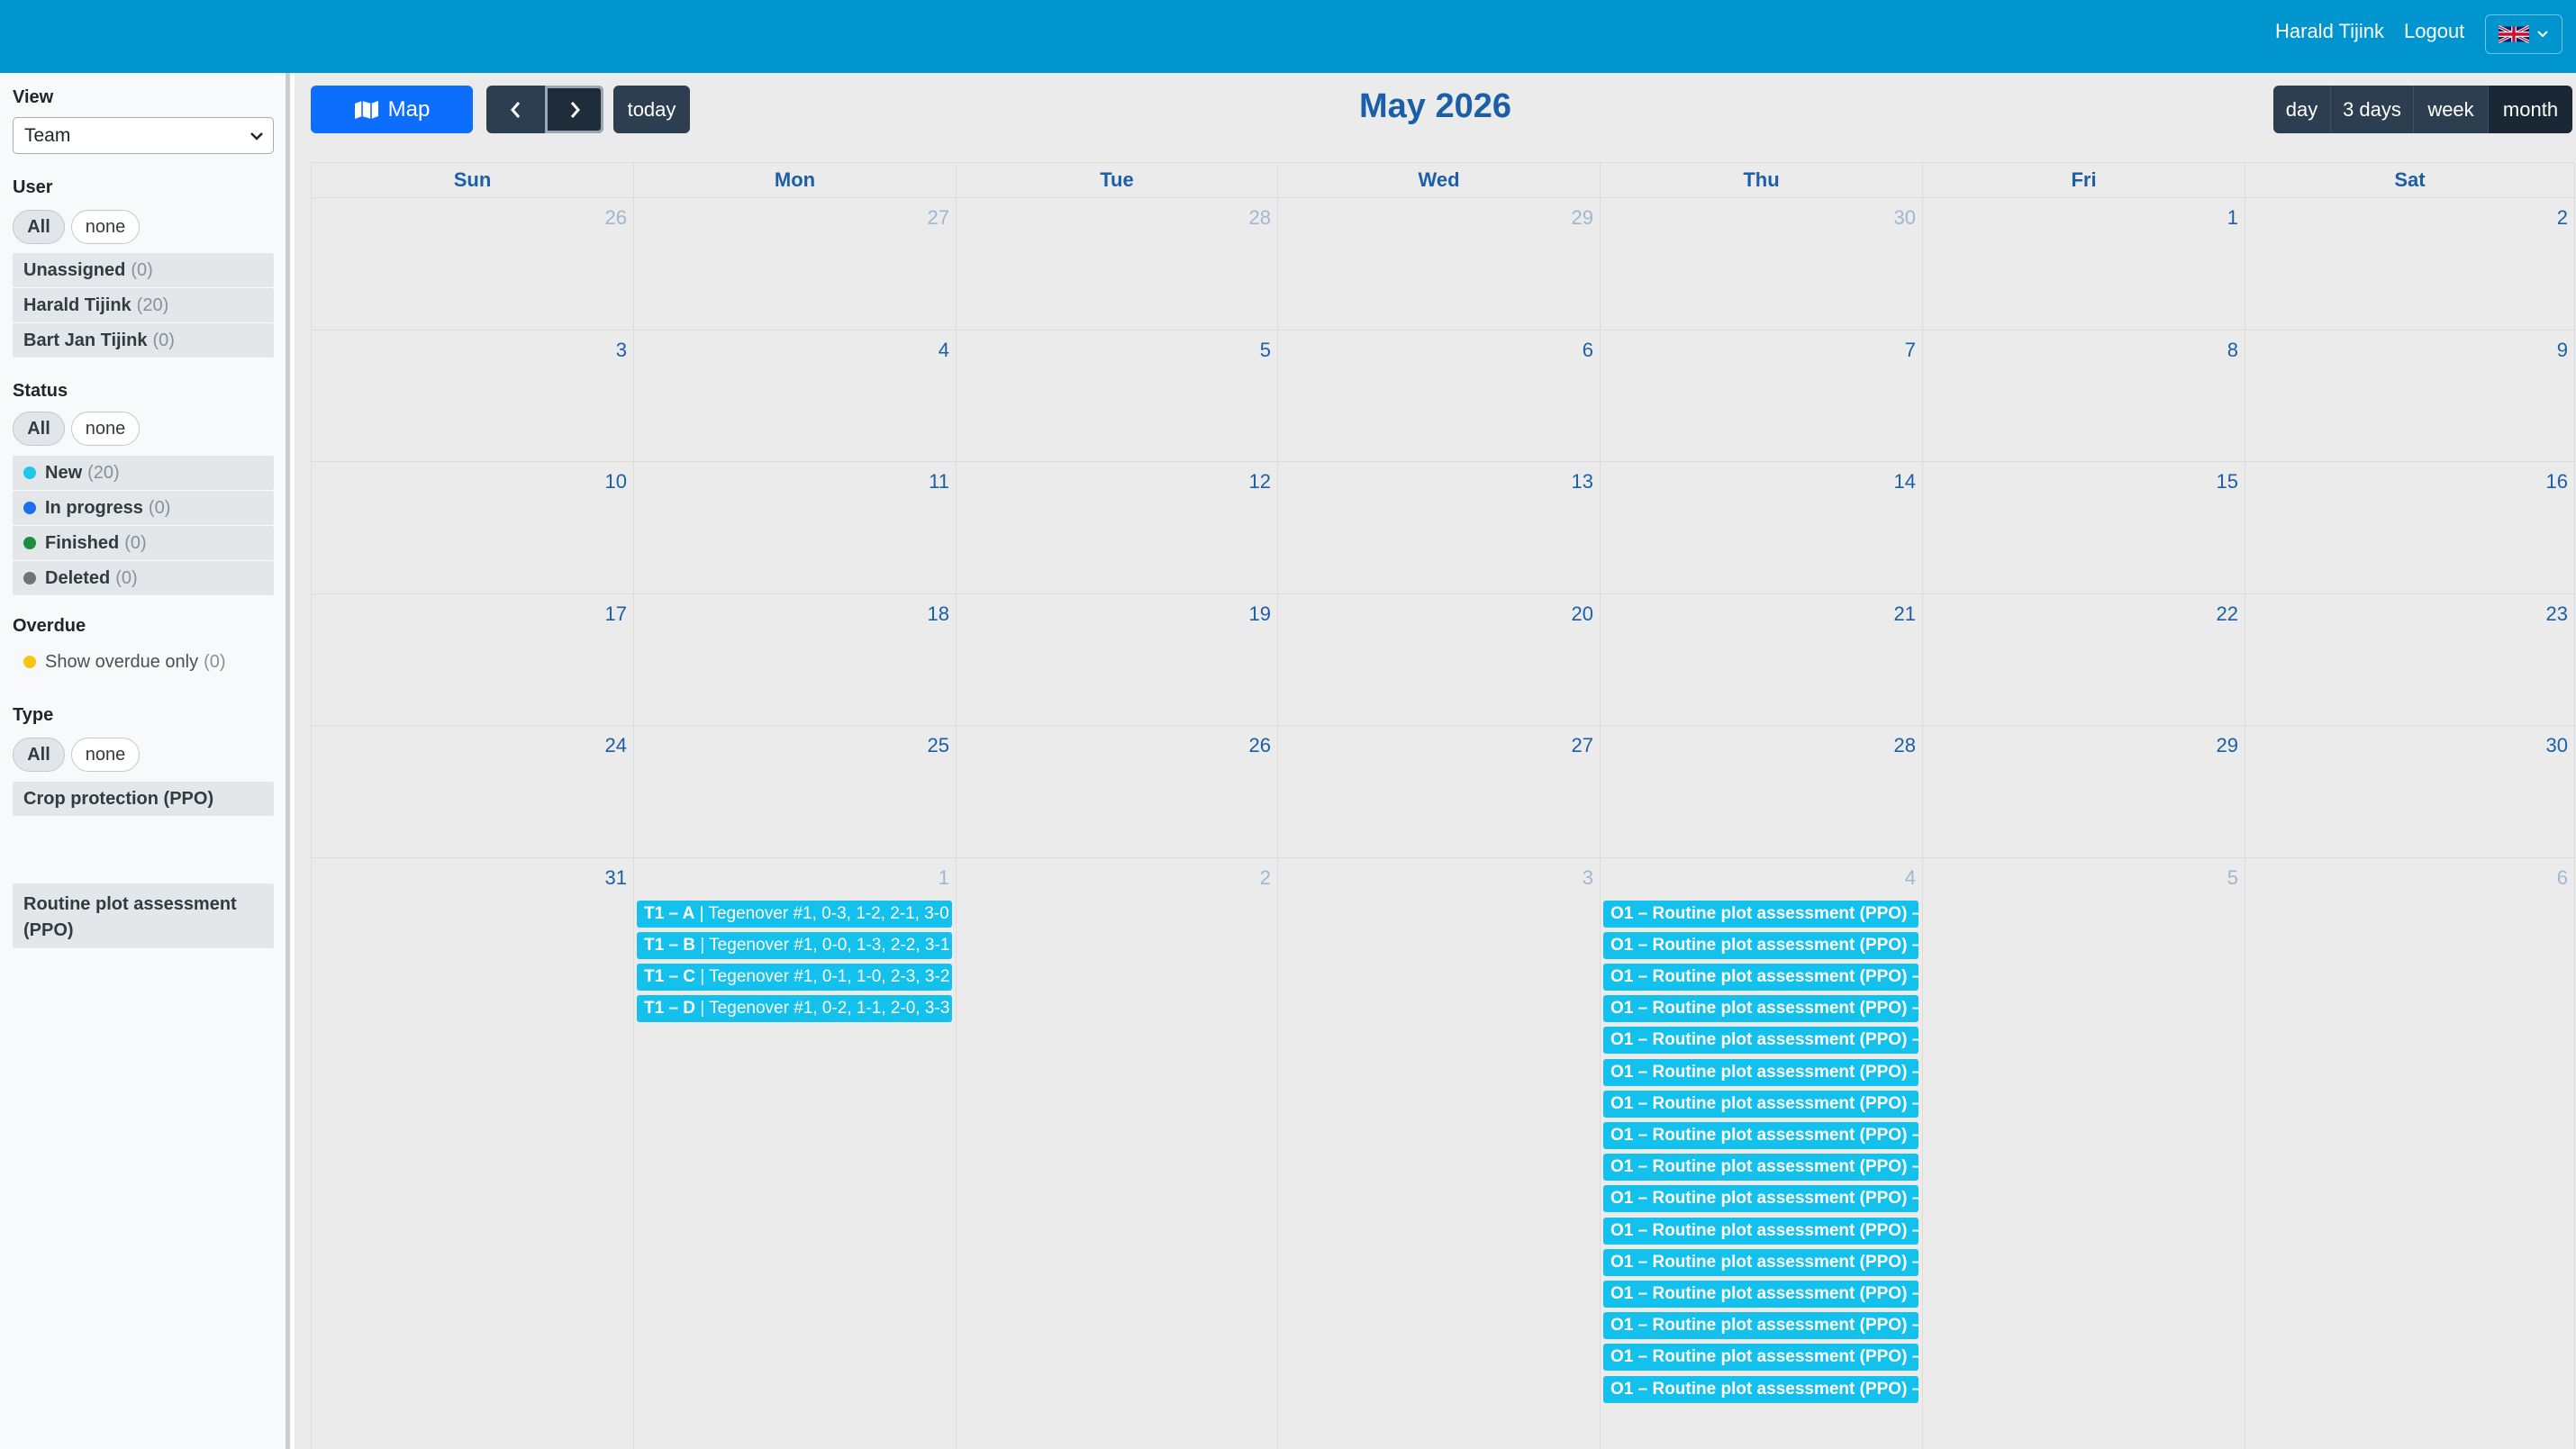 The width and height of the screenshot is (2576, 1449). Describe the element at coordinates (473, 528) in the screenshot. I see `day-cell: 10` at that location.